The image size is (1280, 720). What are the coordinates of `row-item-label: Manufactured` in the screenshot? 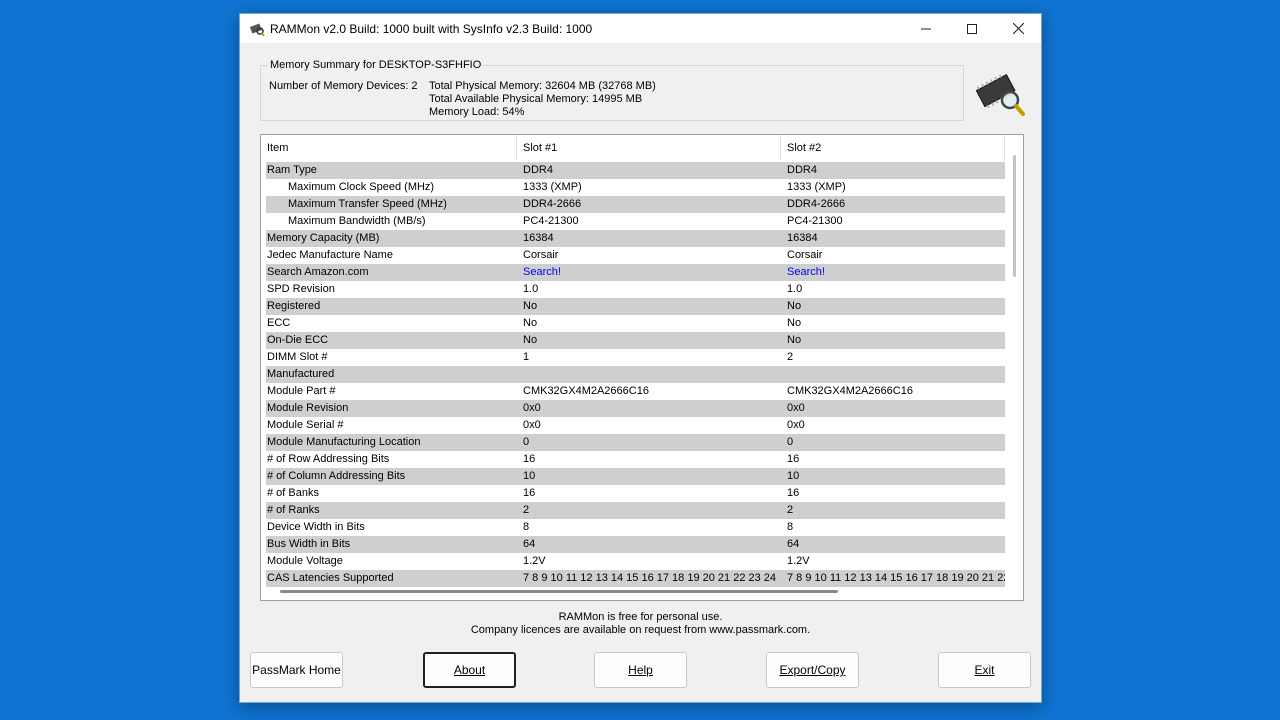 It's located at (301, 374).